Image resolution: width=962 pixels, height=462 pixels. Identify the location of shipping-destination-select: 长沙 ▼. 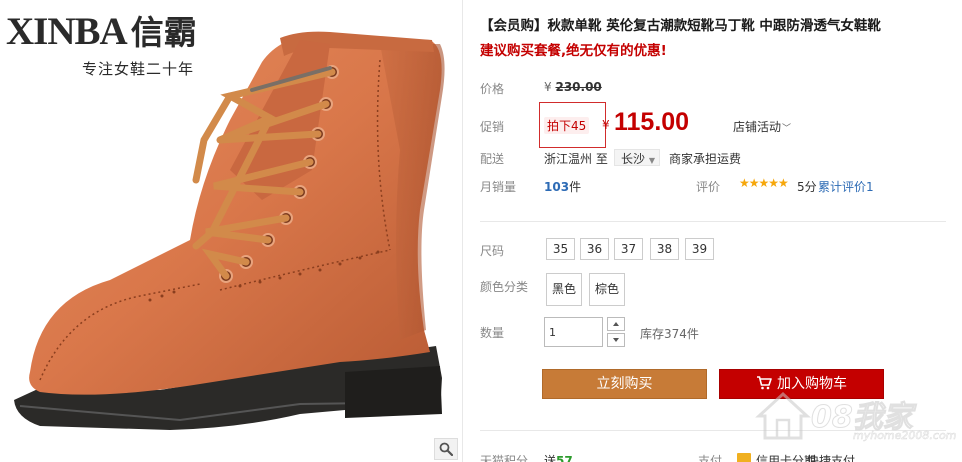
(637, 157).